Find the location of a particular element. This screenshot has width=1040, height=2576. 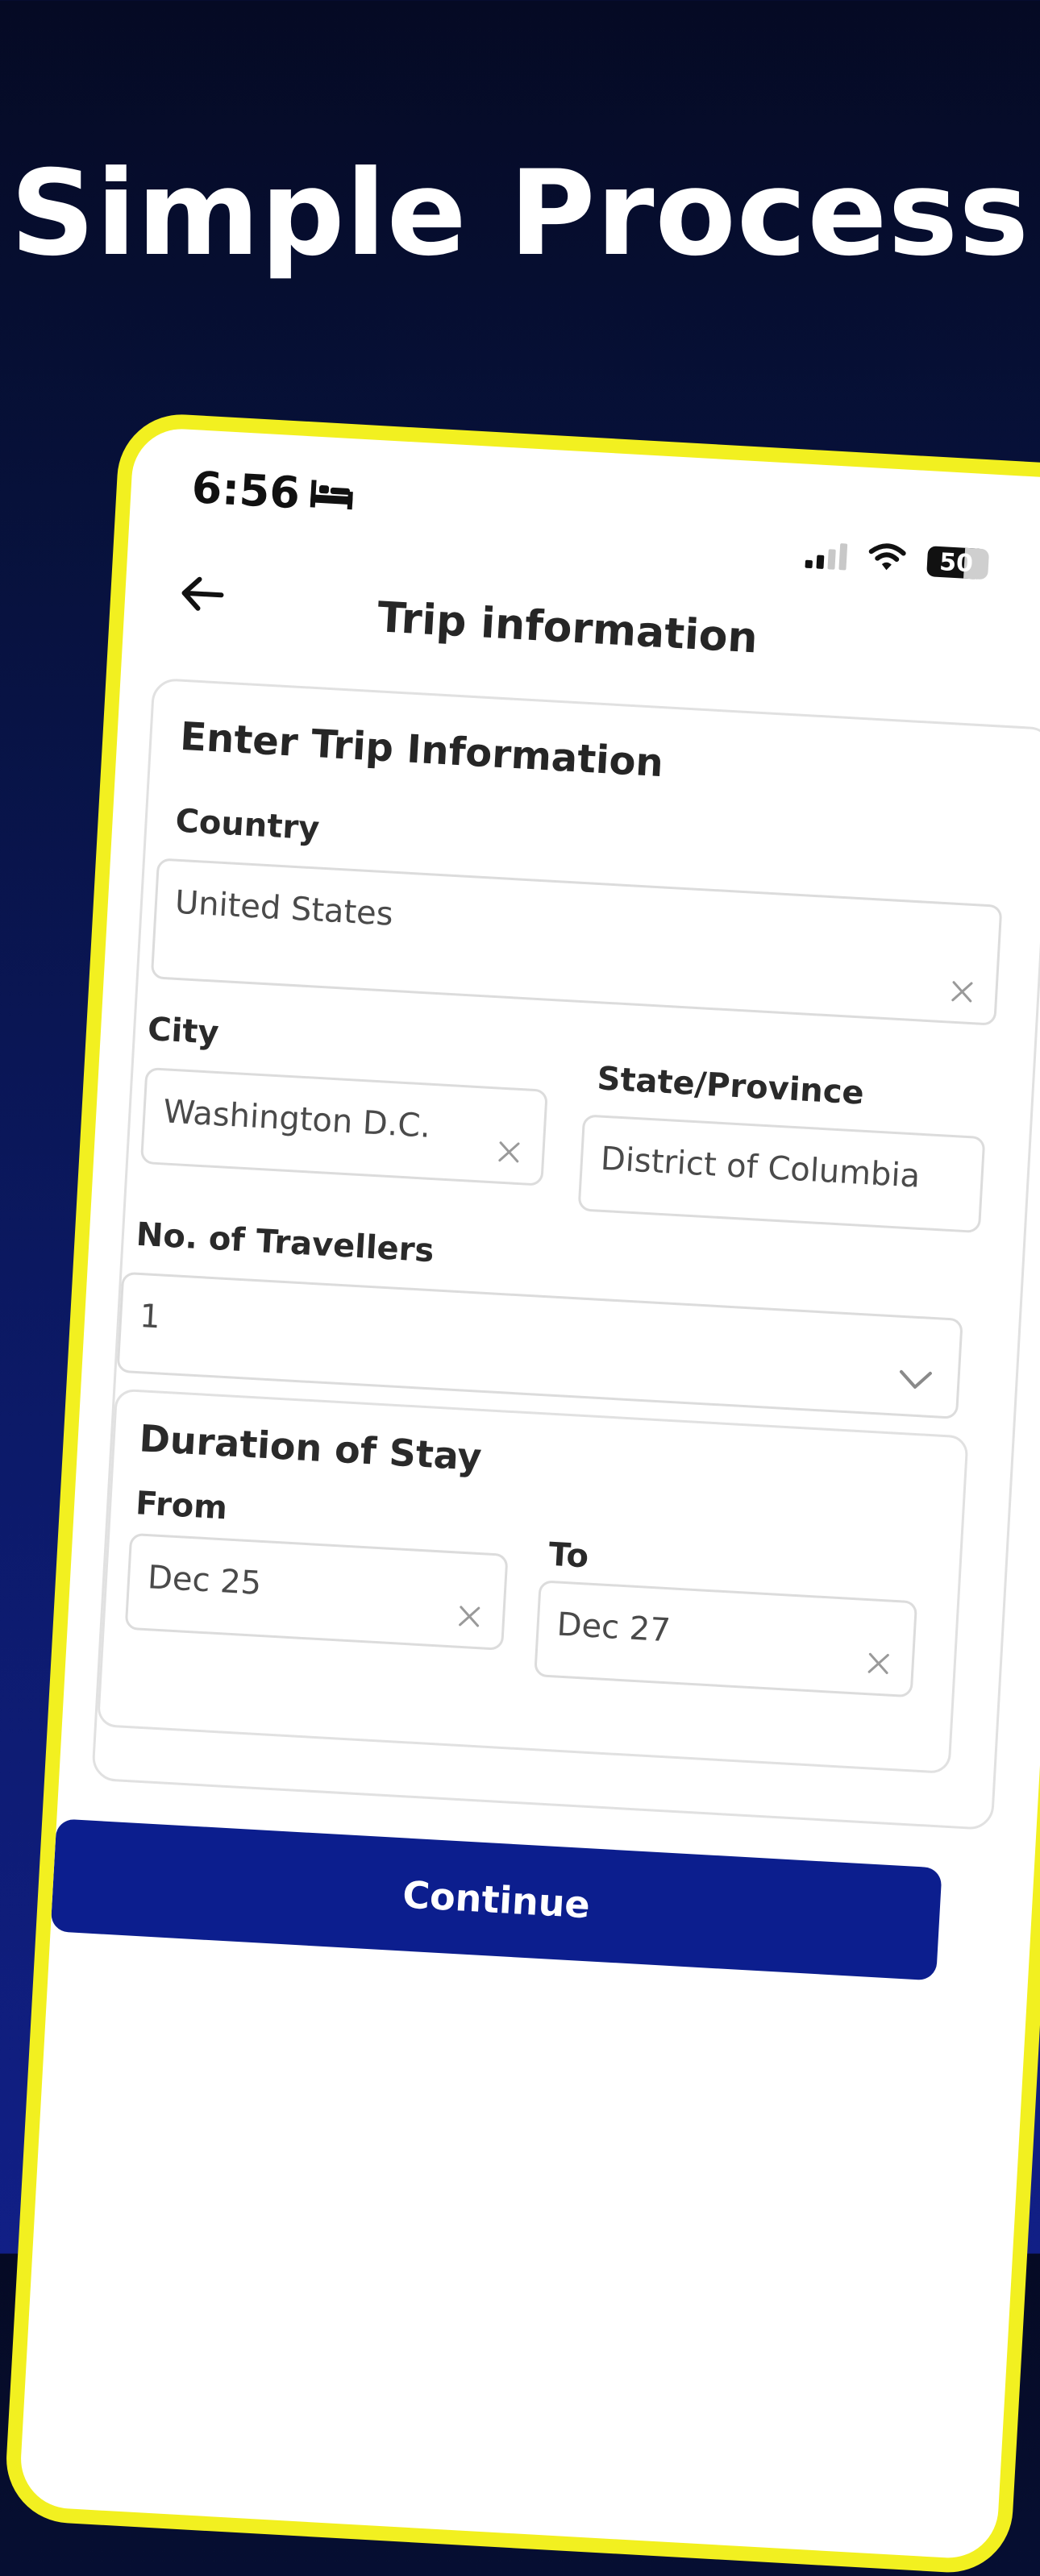

status-time: 6:56 is located at coordinates (246, 490).